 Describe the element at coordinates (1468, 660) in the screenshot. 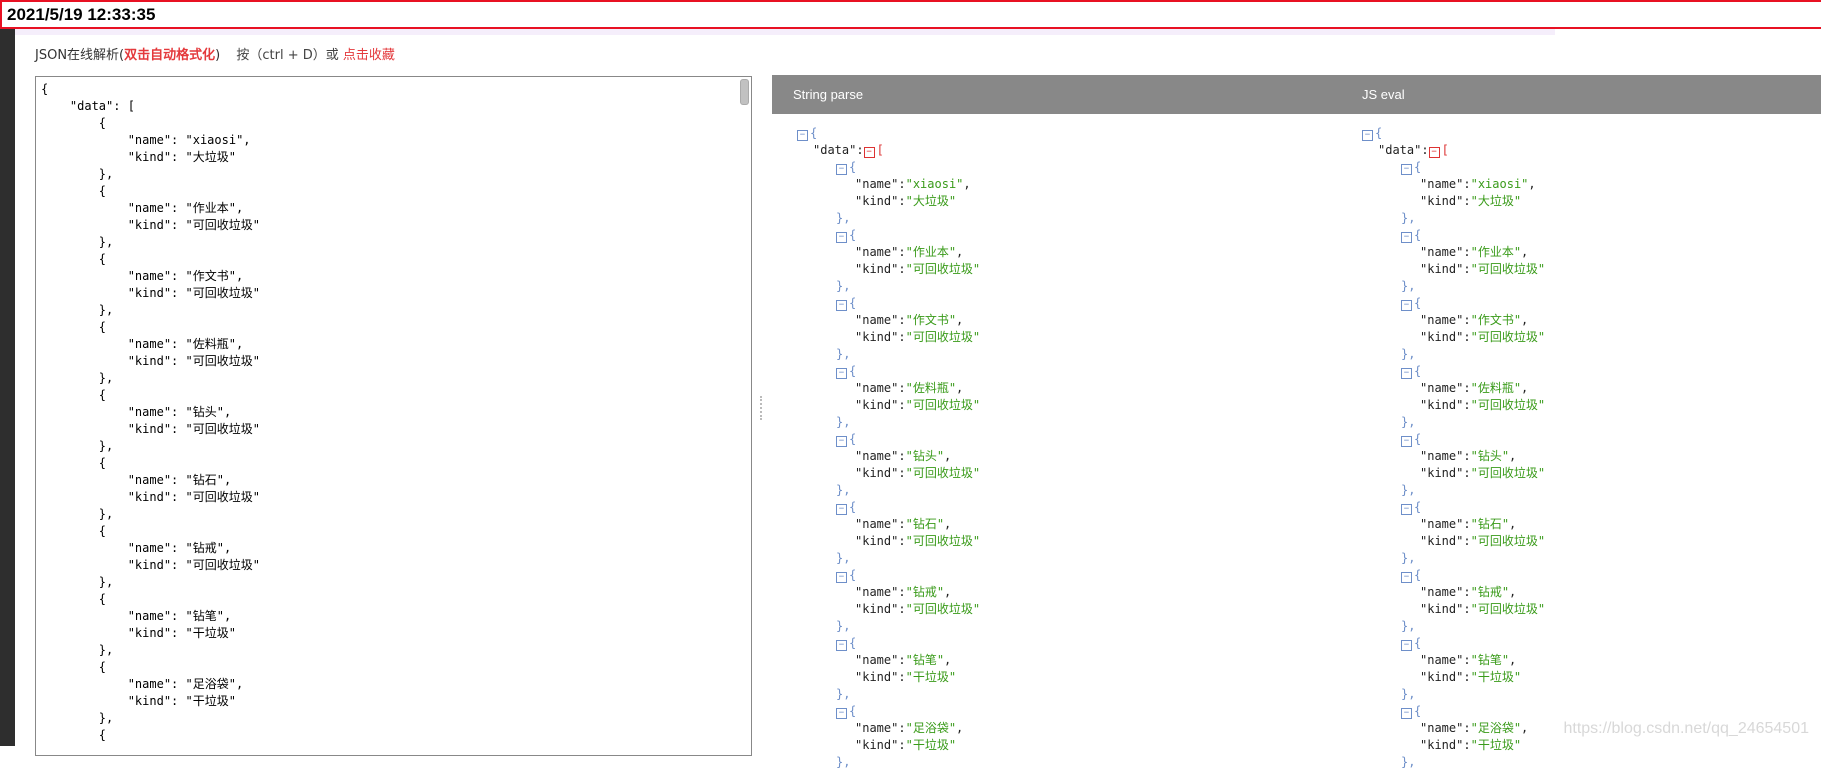

I see `tree-name-row: "name":"钻笔",` at that location.